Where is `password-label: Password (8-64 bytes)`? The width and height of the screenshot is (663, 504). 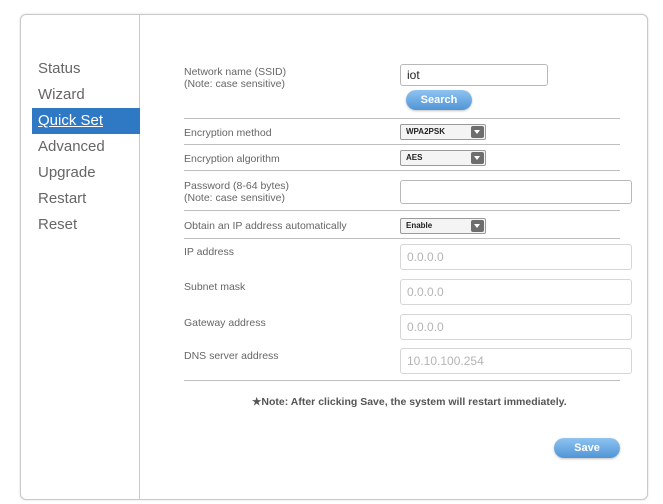
password-label: Password (8-64 bytes) is located at coordinates (237, 186).